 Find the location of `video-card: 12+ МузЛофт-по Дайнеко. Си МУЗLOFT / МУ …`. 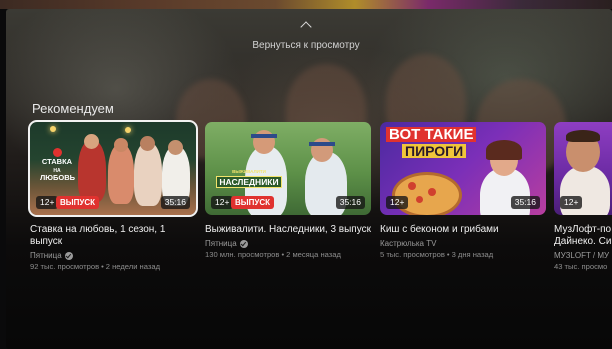

video-card: 12+ МузЛофт-по Дайнеко. Си МУЗLOFT / МУ … is located at coordinates (583, 196).